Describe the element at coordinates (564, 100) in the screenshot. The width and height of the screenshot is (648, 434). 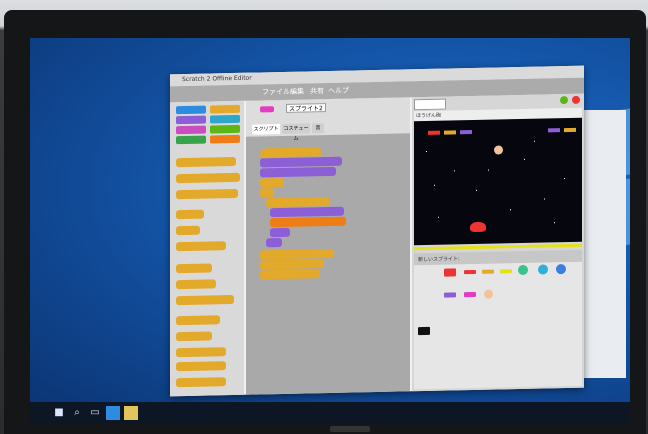
I see `green-flag-button` at that location.